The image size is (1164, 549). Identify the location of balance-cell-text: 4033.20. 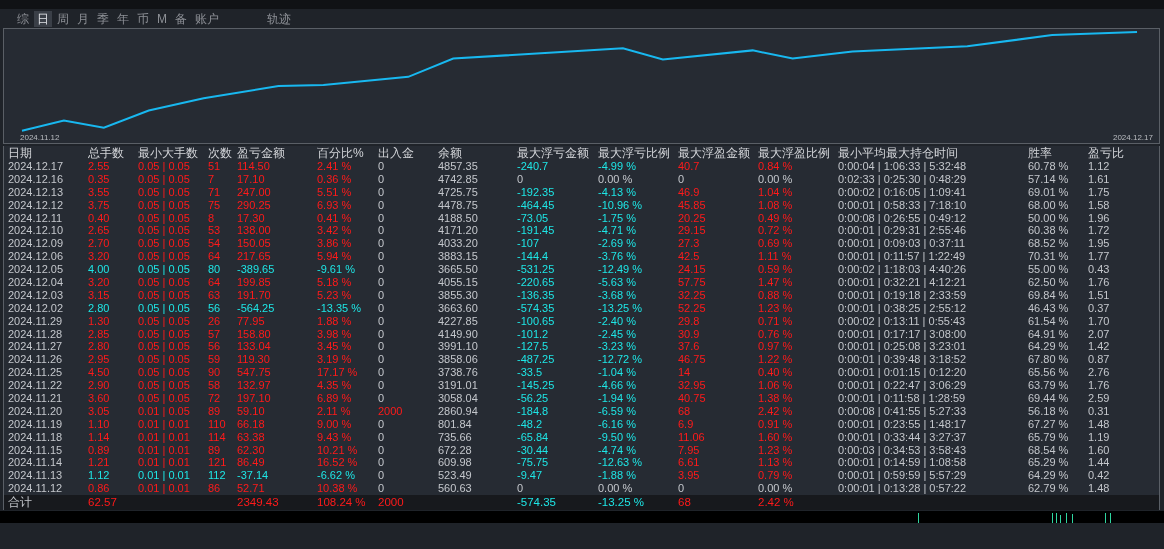
(458, 244).